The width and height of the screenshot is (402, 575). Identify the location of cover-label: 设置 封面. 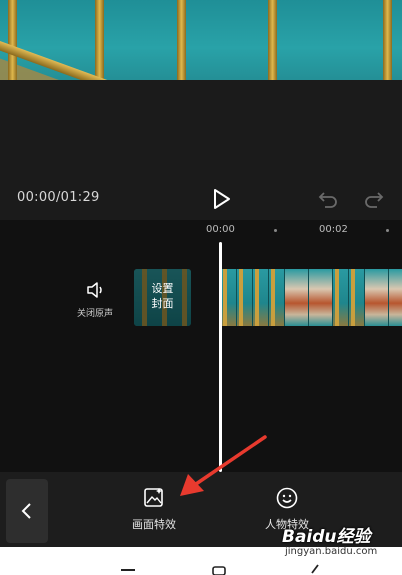
(162, 296).